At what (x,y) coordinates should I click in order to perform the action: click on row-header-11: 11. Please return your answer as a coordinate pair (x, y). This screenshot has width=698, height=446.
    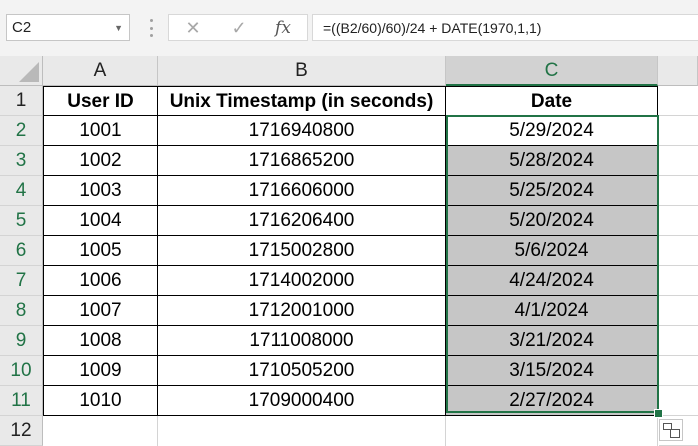
    Looking at the image, I should click on (21, 401).